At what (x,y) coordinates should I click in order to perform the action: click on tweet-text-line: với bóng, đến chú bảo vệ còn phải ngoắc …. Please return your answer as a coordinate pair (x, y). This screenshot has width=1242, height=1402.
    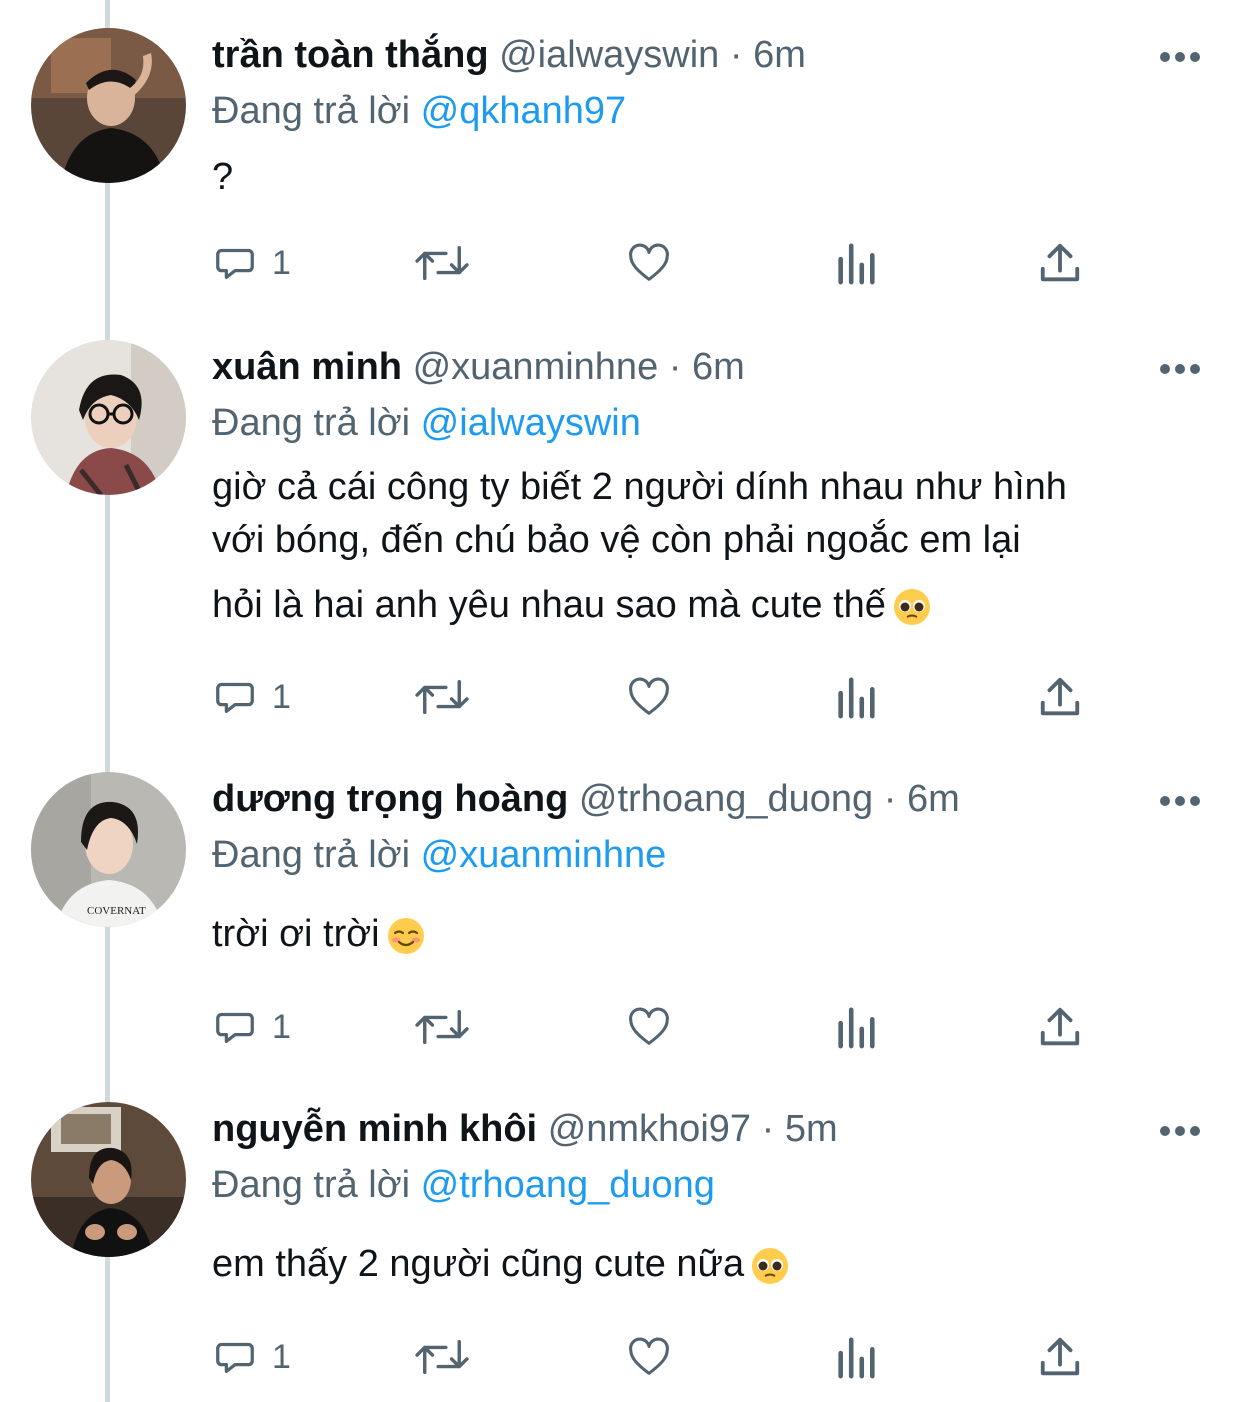
    Looking at the image, I should click on (616, 540).